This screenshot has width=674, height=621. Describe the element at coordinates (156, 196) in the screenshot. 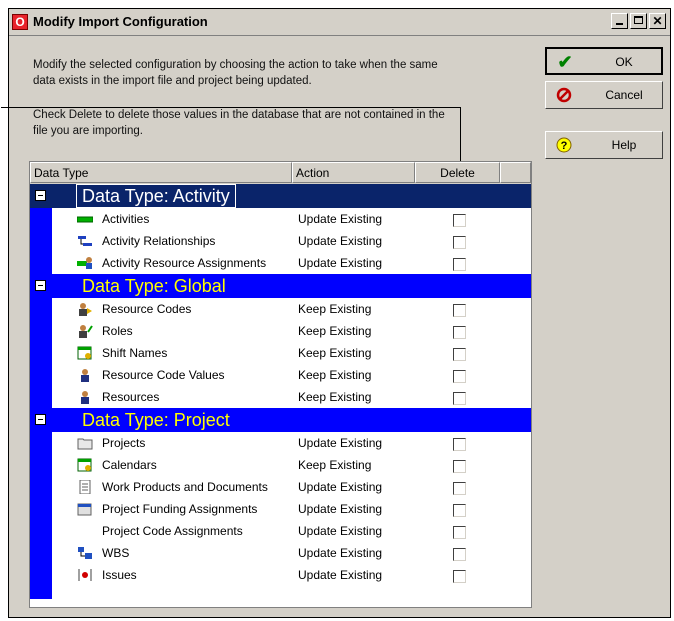

I see `group-title: Data Type: Activity` at that location.